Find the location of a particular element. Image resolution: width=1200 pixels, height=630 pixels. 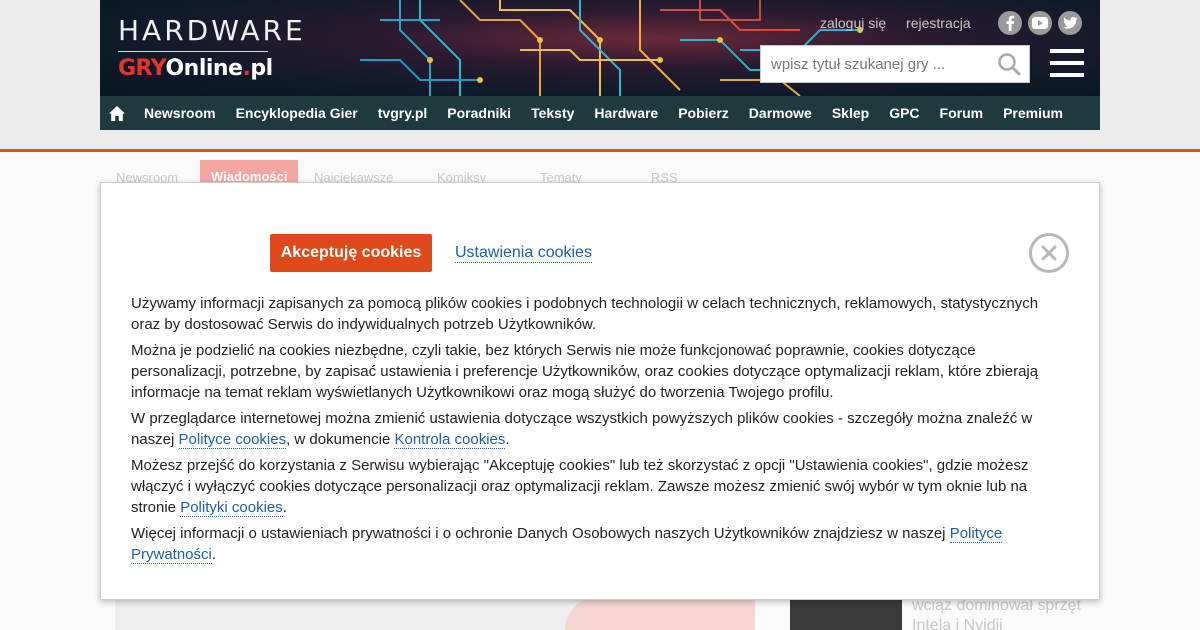

close-icon is located at coordinates (1049, 253).